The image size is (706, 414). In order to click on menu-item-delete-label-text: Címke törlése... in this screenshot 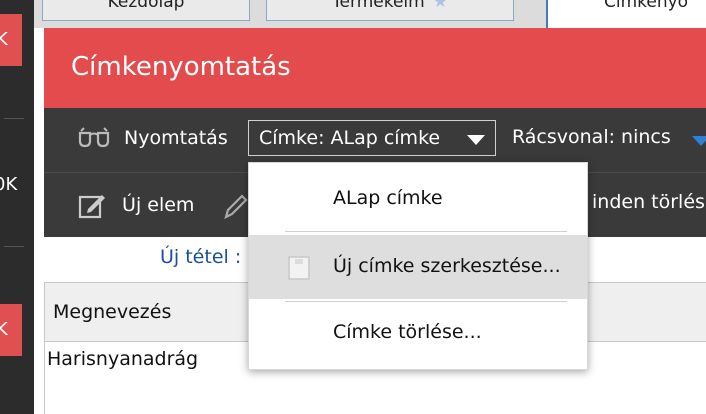, I will do `click(407, 332)`.